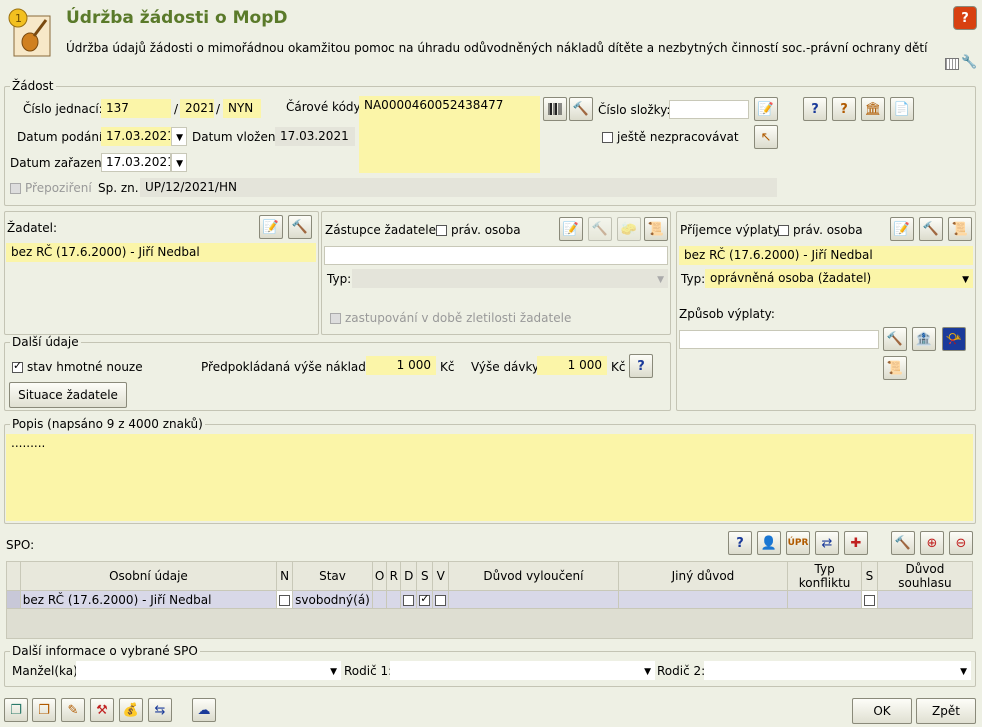 This screenshot has width=982, height=727. Describe the element at coordinates (766, 109) in the screenshot. I see `edit-form-icon: 📝` at that location.